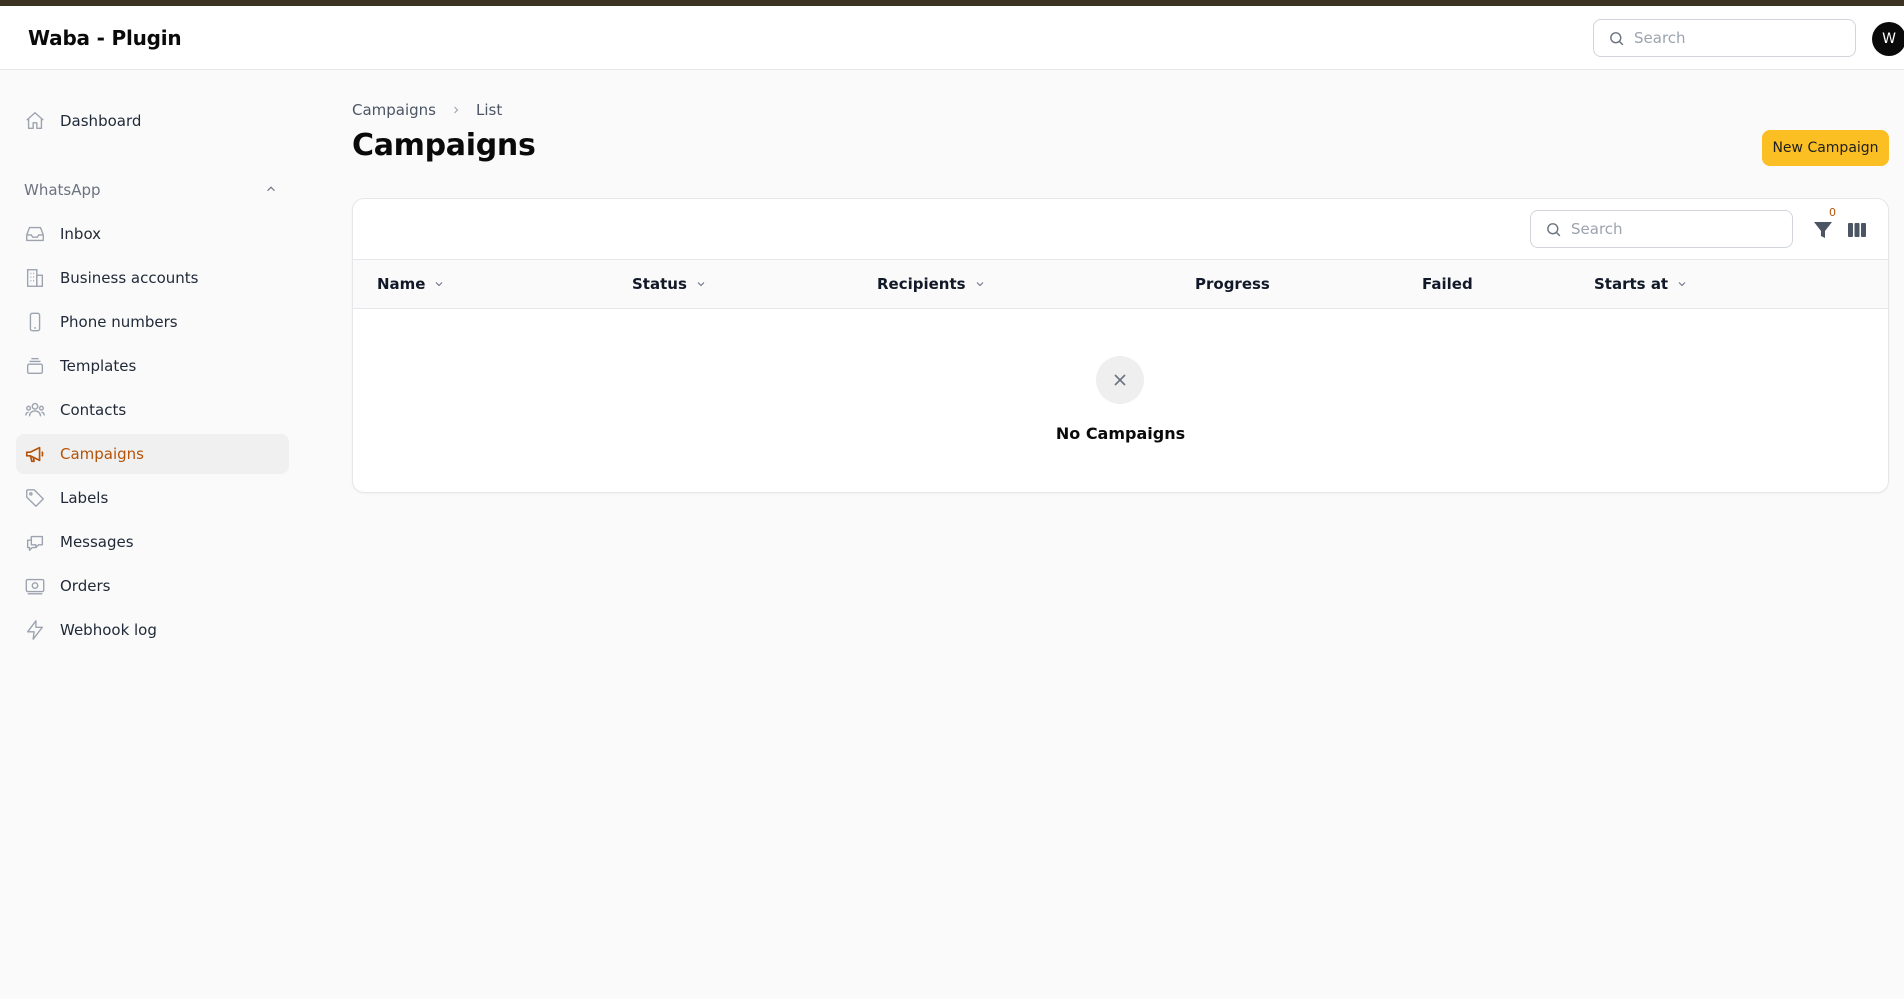  I want to click on sidebar-item-label: Orders, so click(85, 586).